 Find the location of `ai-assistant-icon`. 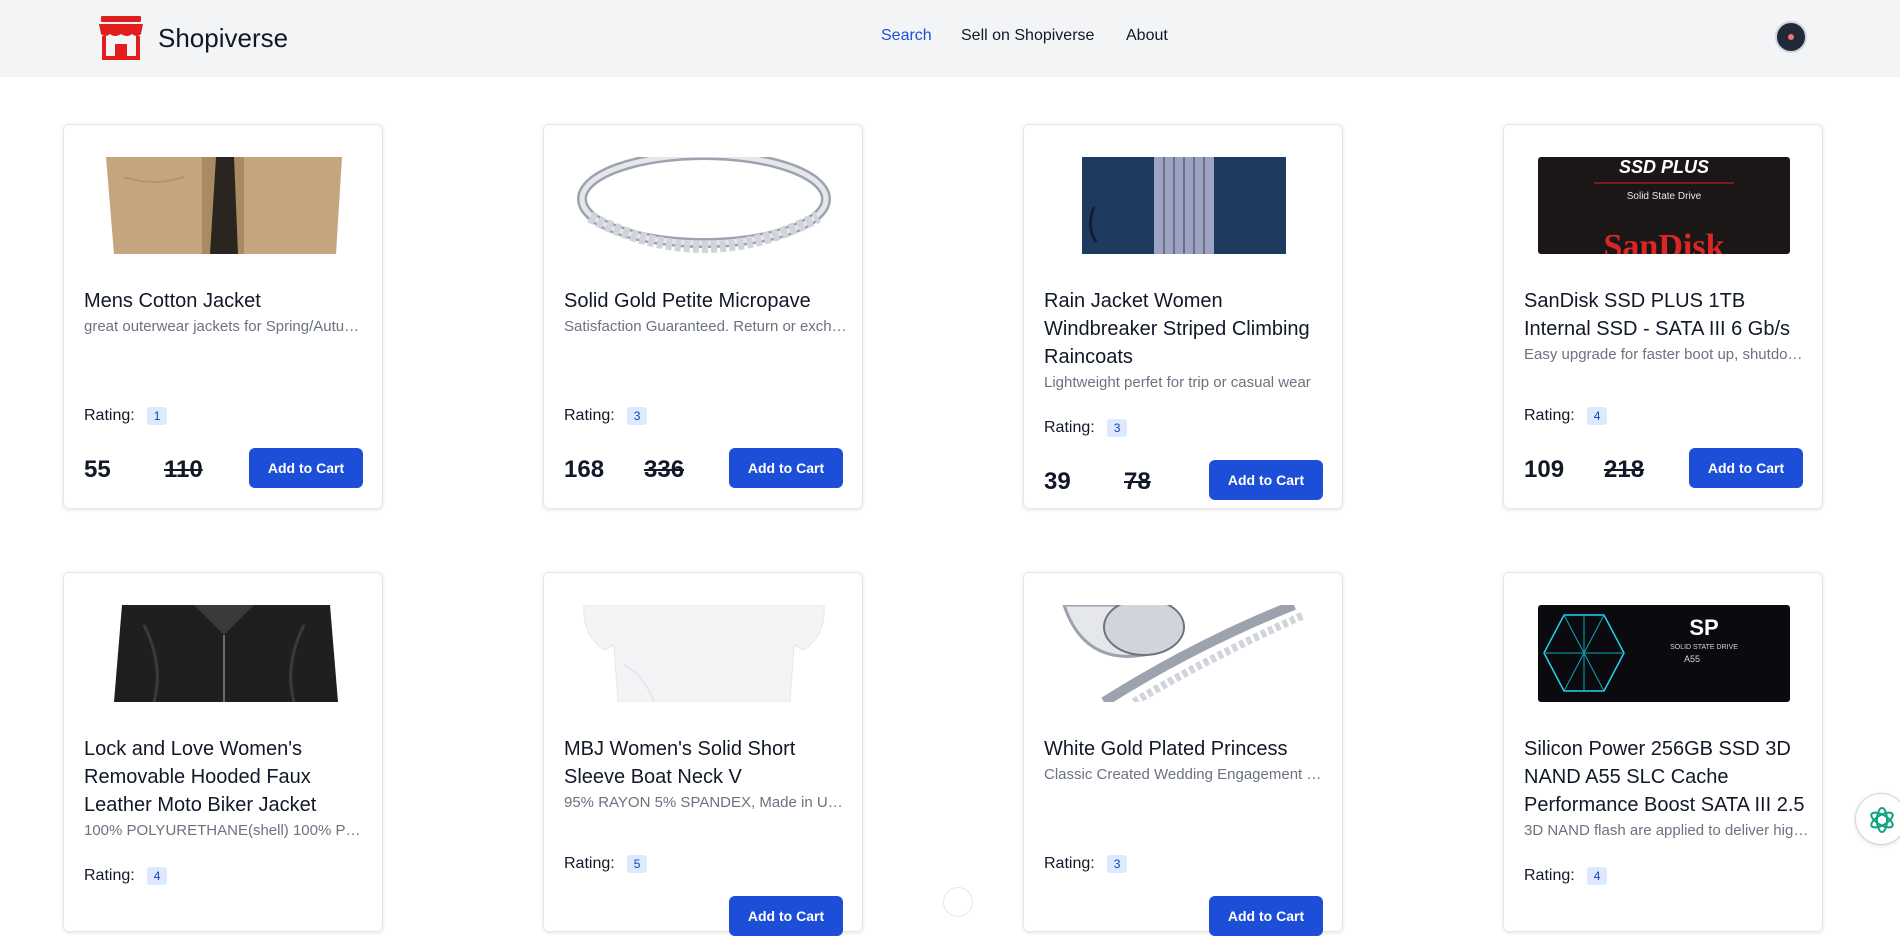

ai-assistant-icon is located at coordinates (1882, 820).